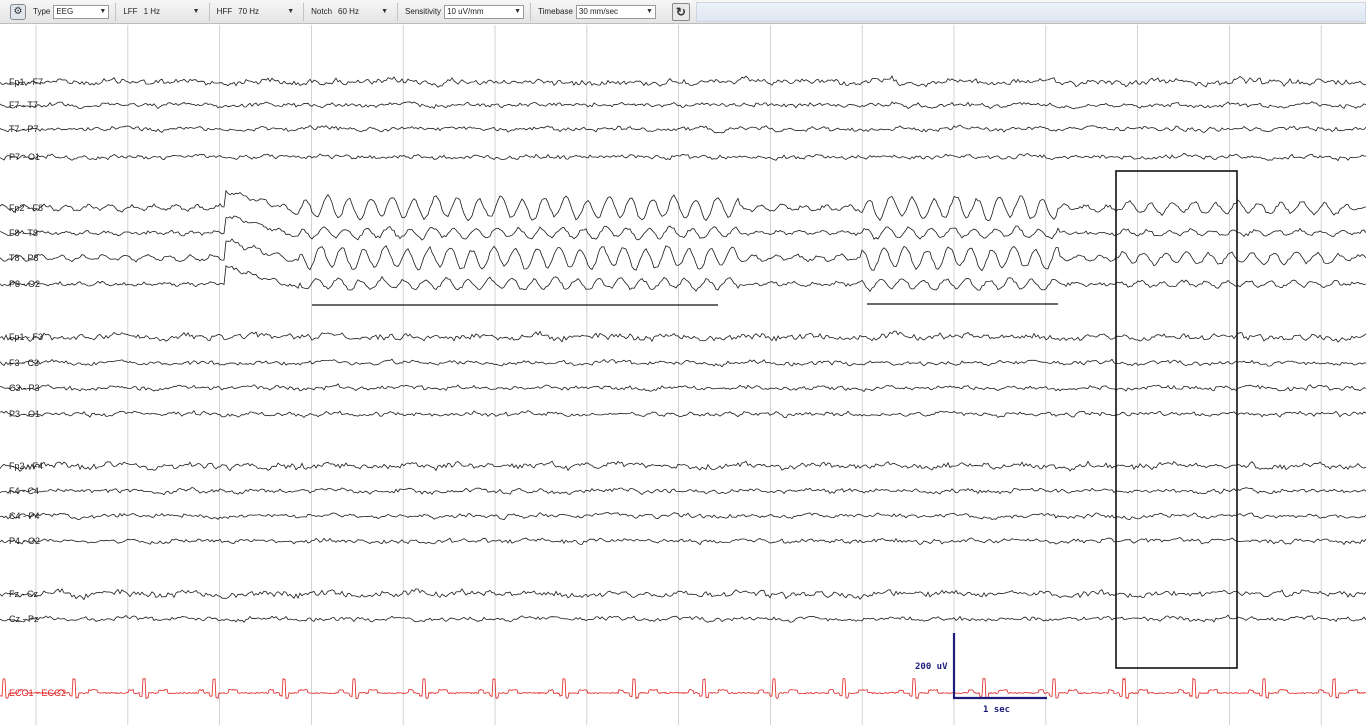 This screenshot has width=1366, height=725. I want to click on notch-label: Notch, so click(322, 11).